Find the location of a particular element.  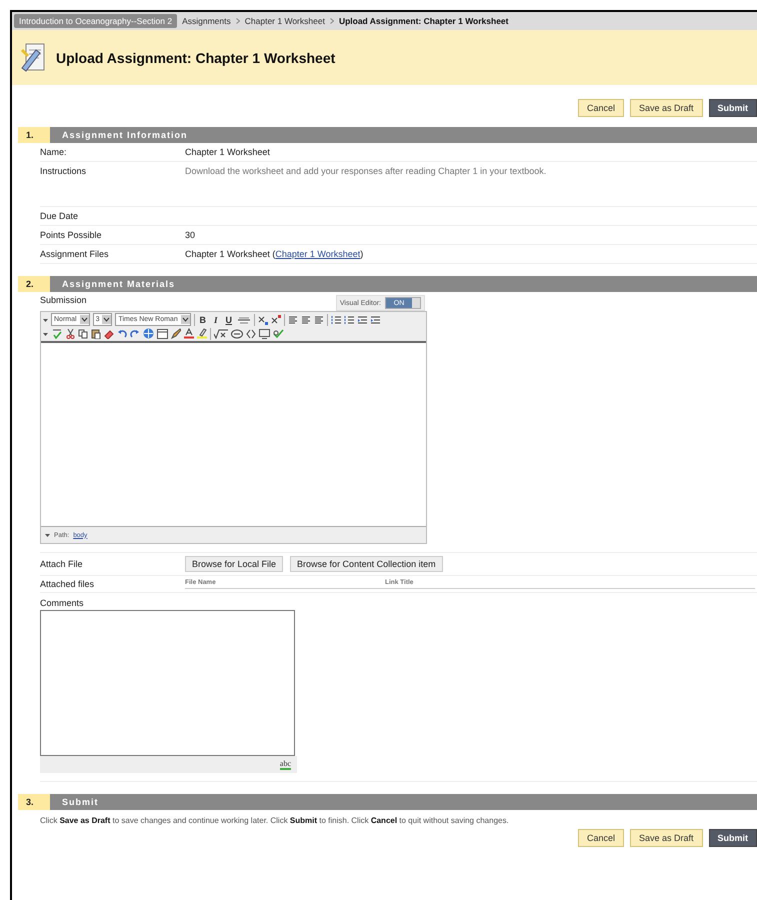

breadcrumb-current: Upload Assignment: Chapter 1 Worksheet is located at coordinates (423, 21).